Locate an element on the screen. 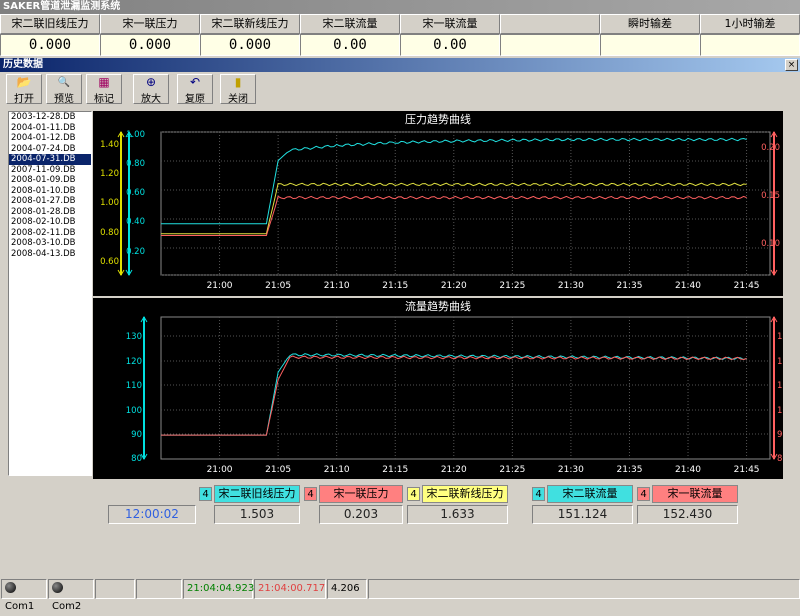 The width and height of the screenshot is (800, 616). app-title: SAKER管道泄漏监测系统 is located at coordinates (62, 6).